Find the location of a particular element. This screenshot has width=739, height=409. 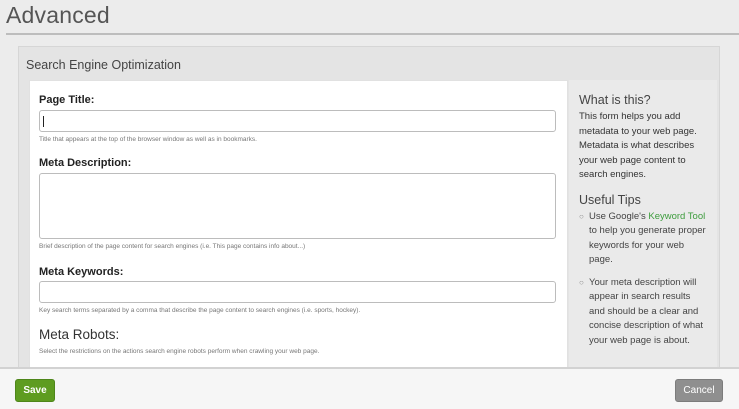

cancel-button: Cancel is located at coordinates (699, 390).